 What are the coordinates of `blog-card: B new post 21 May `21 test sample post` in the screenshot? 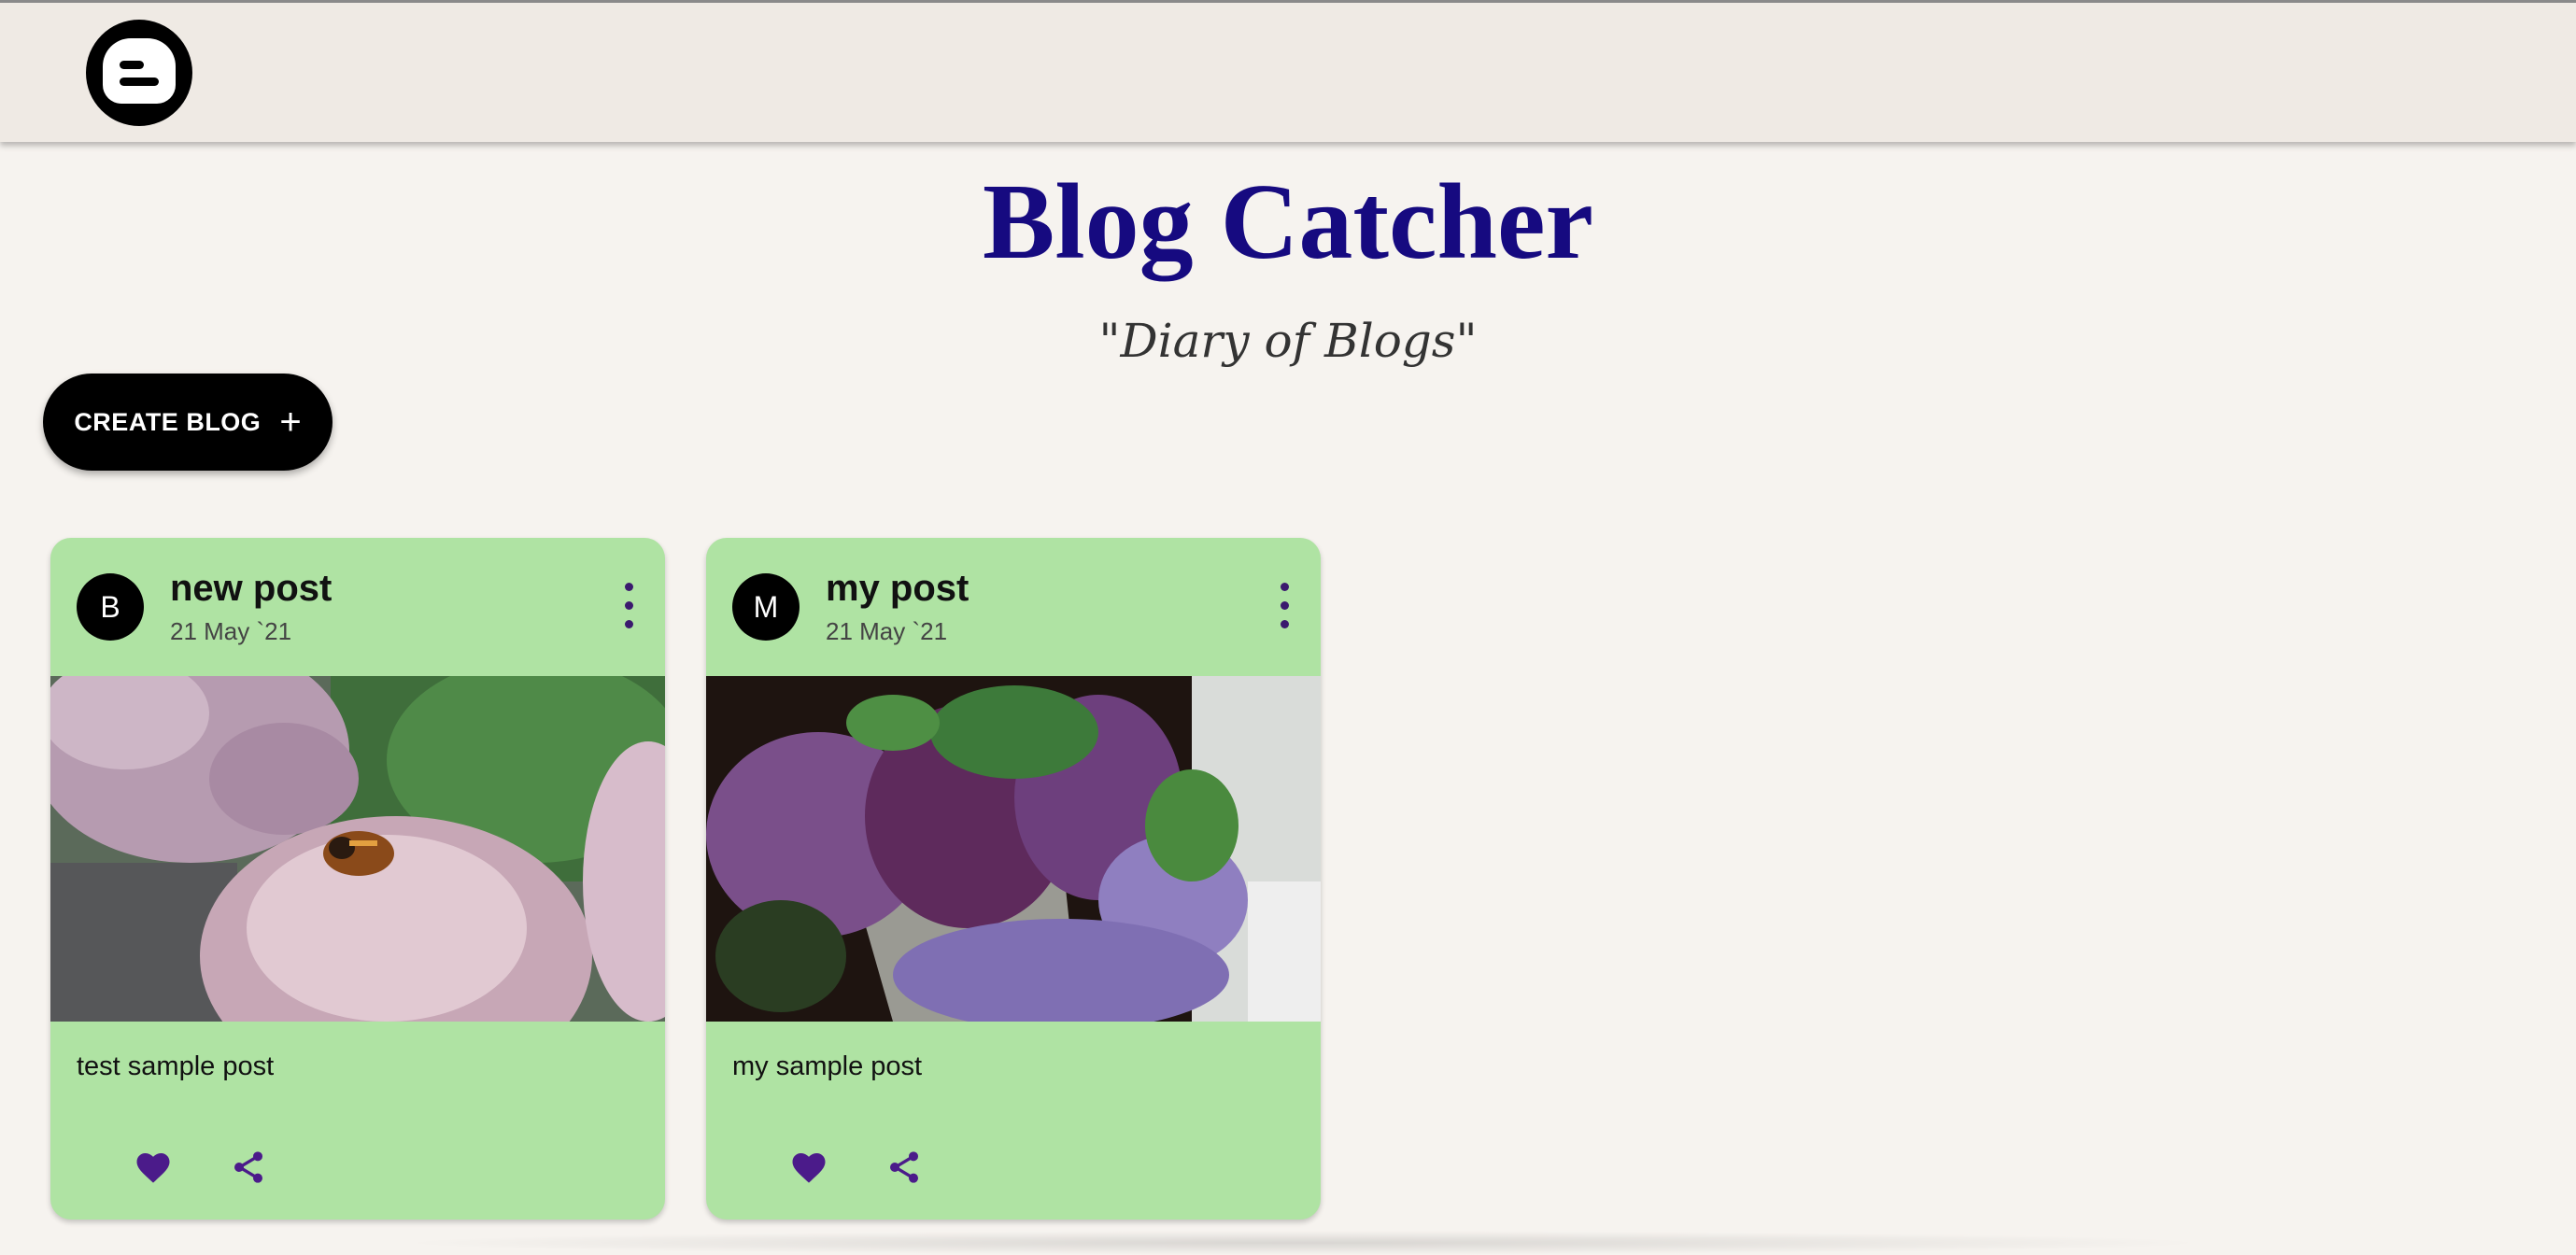 It's located at (357, 879).